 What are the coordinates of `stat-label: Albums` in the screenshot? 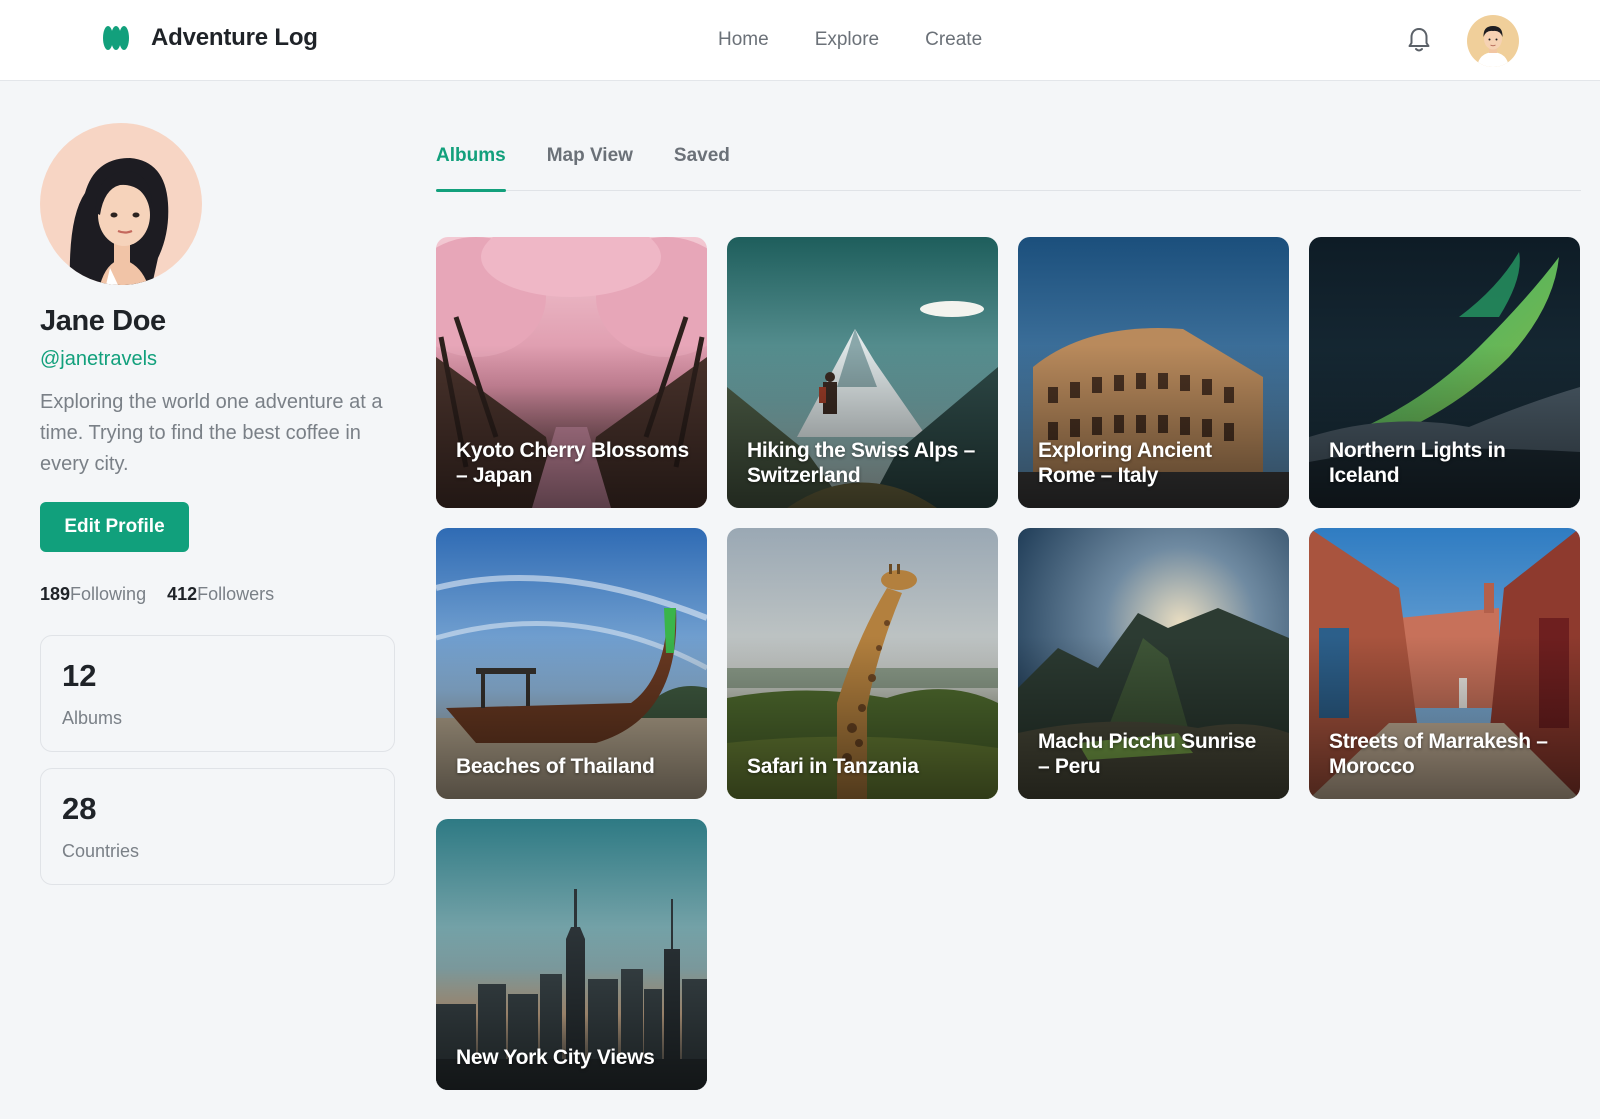 It's located at (92, 718).